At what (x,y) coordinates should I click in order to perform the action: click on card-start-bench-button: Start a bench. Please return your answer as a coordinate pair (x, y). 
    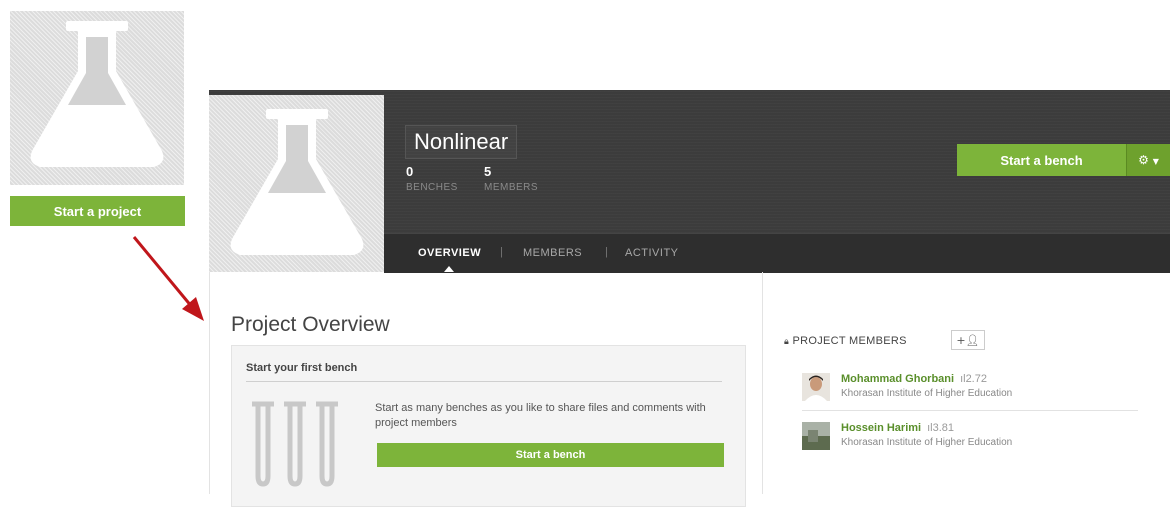
    Looking at the image, I should click on (550, 455).